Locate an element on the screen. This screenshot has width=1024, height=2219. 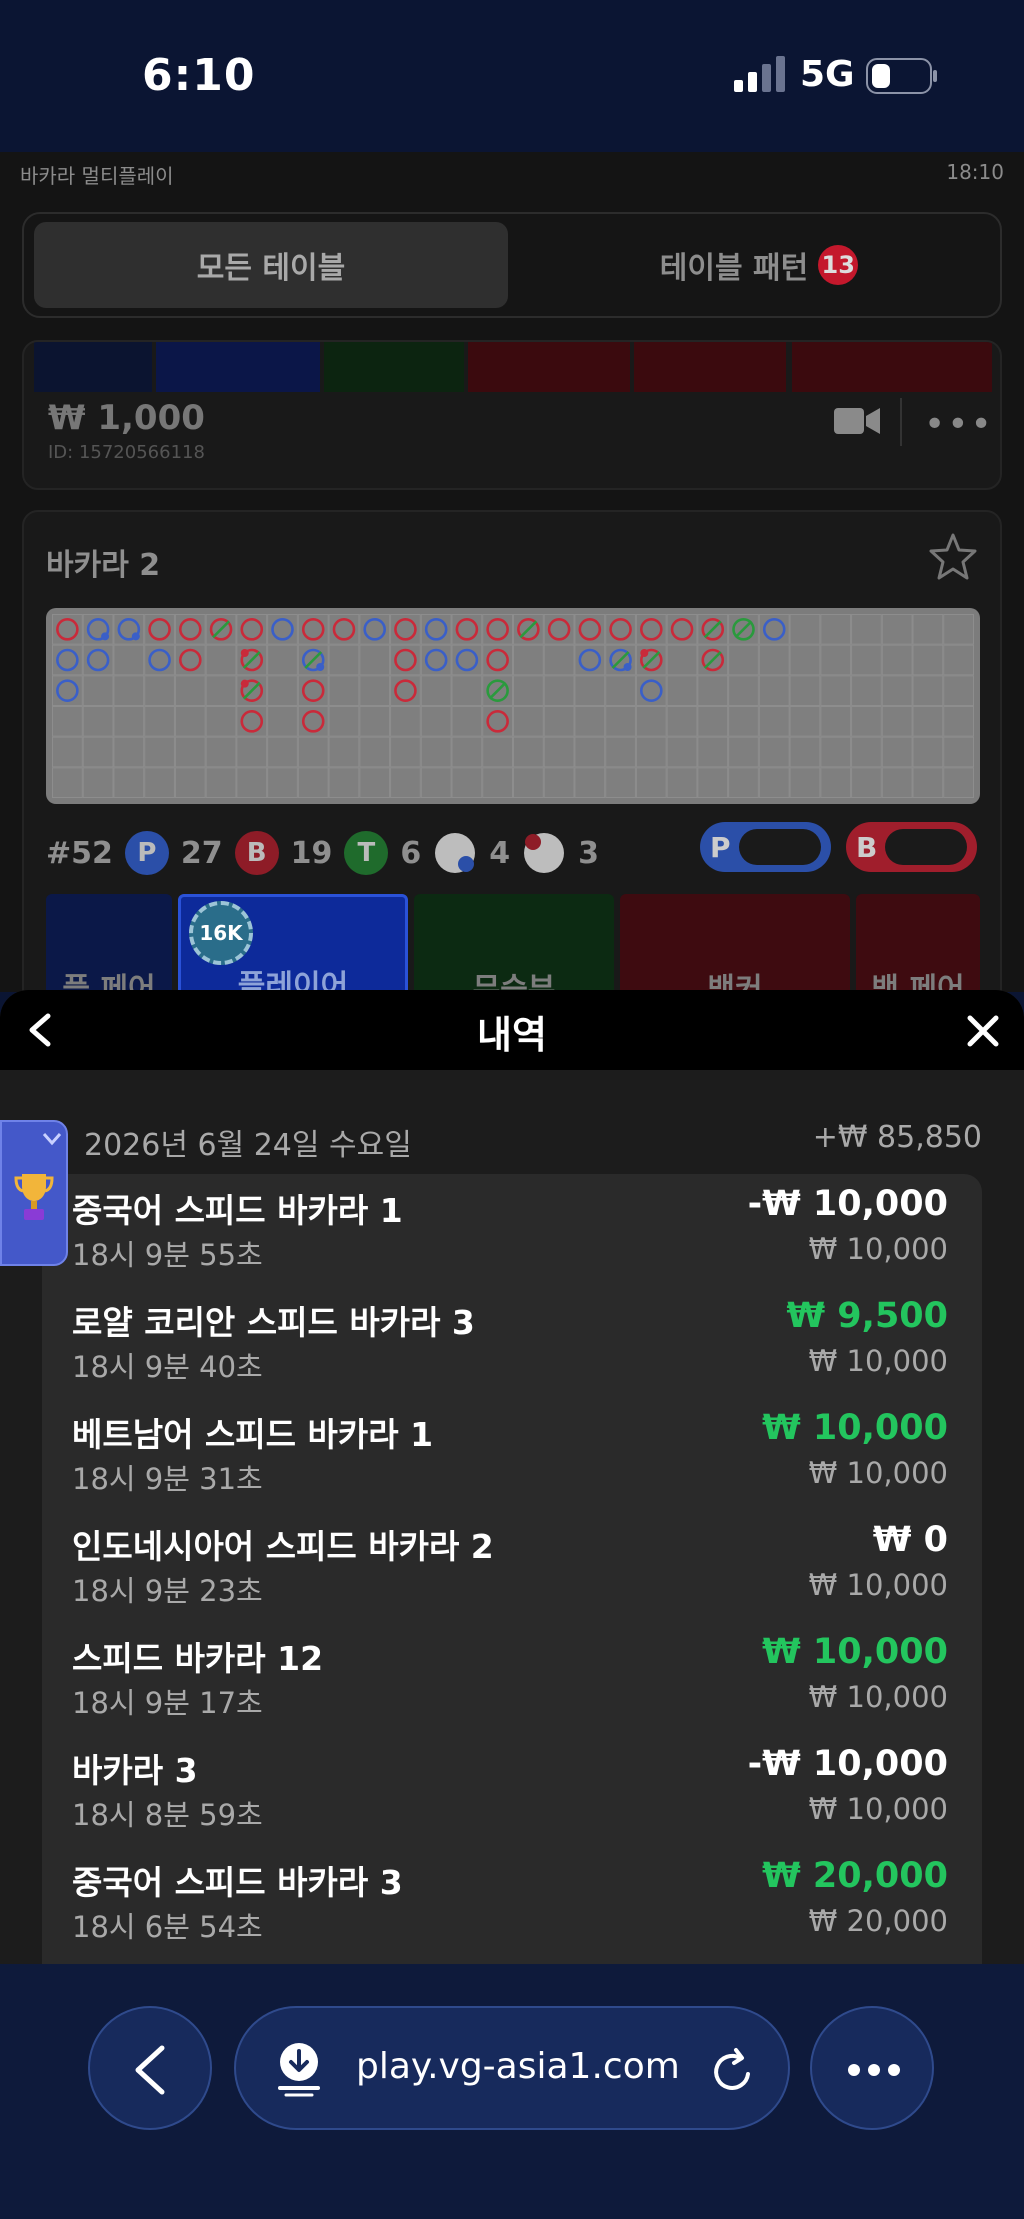
sheet-header: 내역 is located at coordinates (512, 1030).